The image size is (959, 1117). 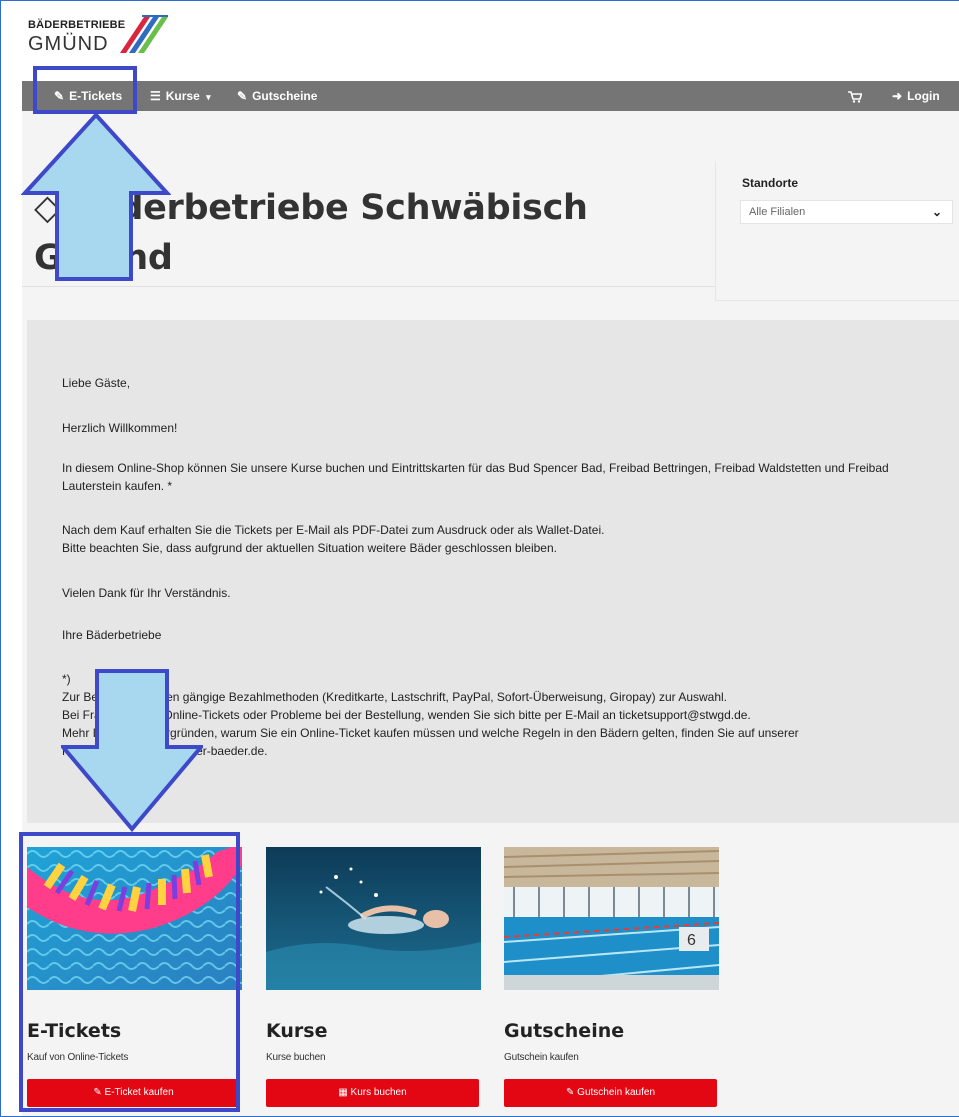 What do you see at coordinates (344, 1092) in the screenshot?
I see `list-icon: ▦` at bounding box center [344, 1092].